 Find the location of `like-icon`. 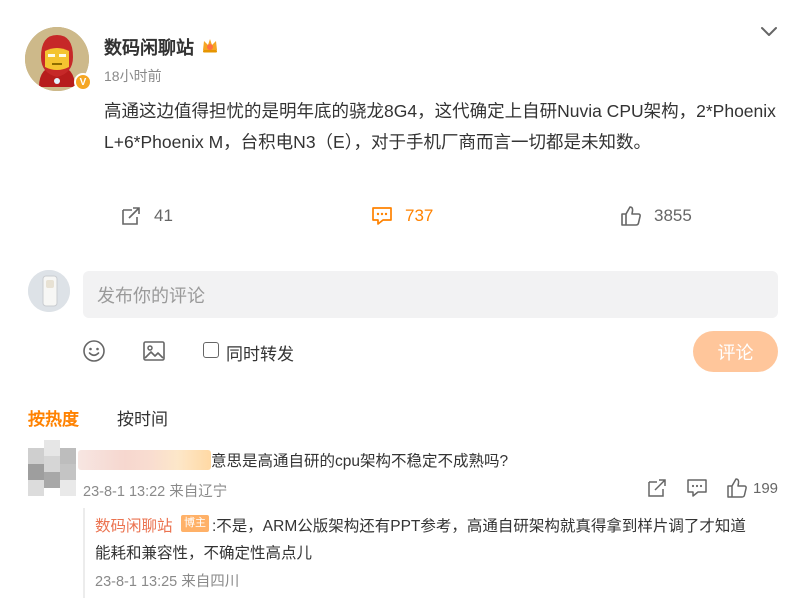

like-icon is located at coordinates (631, 216).